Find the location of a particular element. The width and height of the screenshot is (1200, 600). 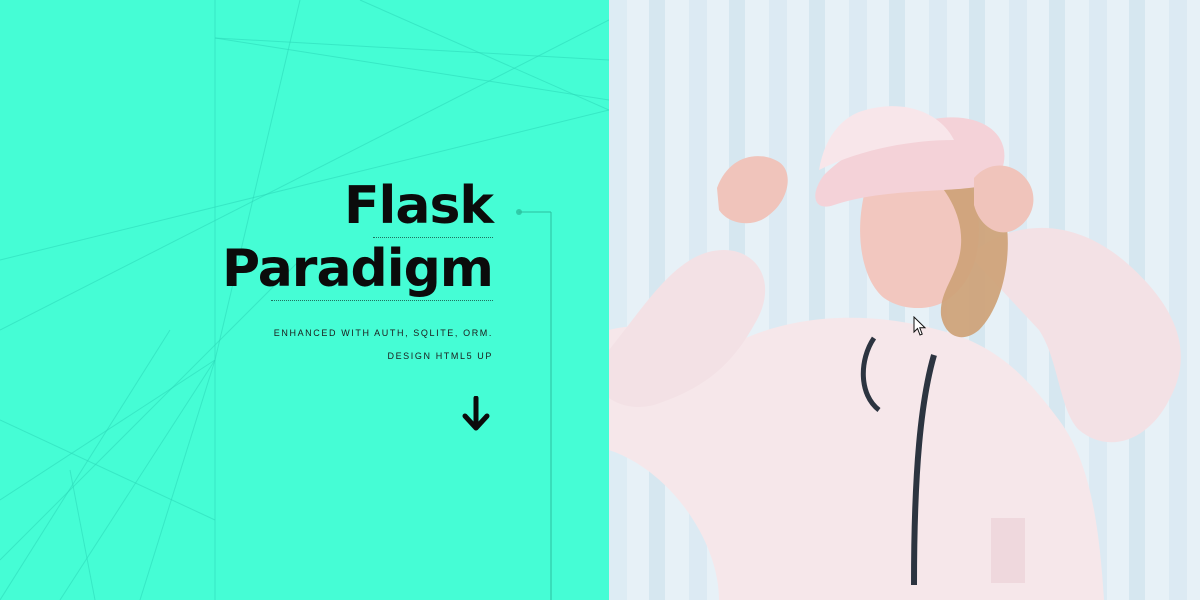

scroll-down-button is located at coordinates (476, 414).